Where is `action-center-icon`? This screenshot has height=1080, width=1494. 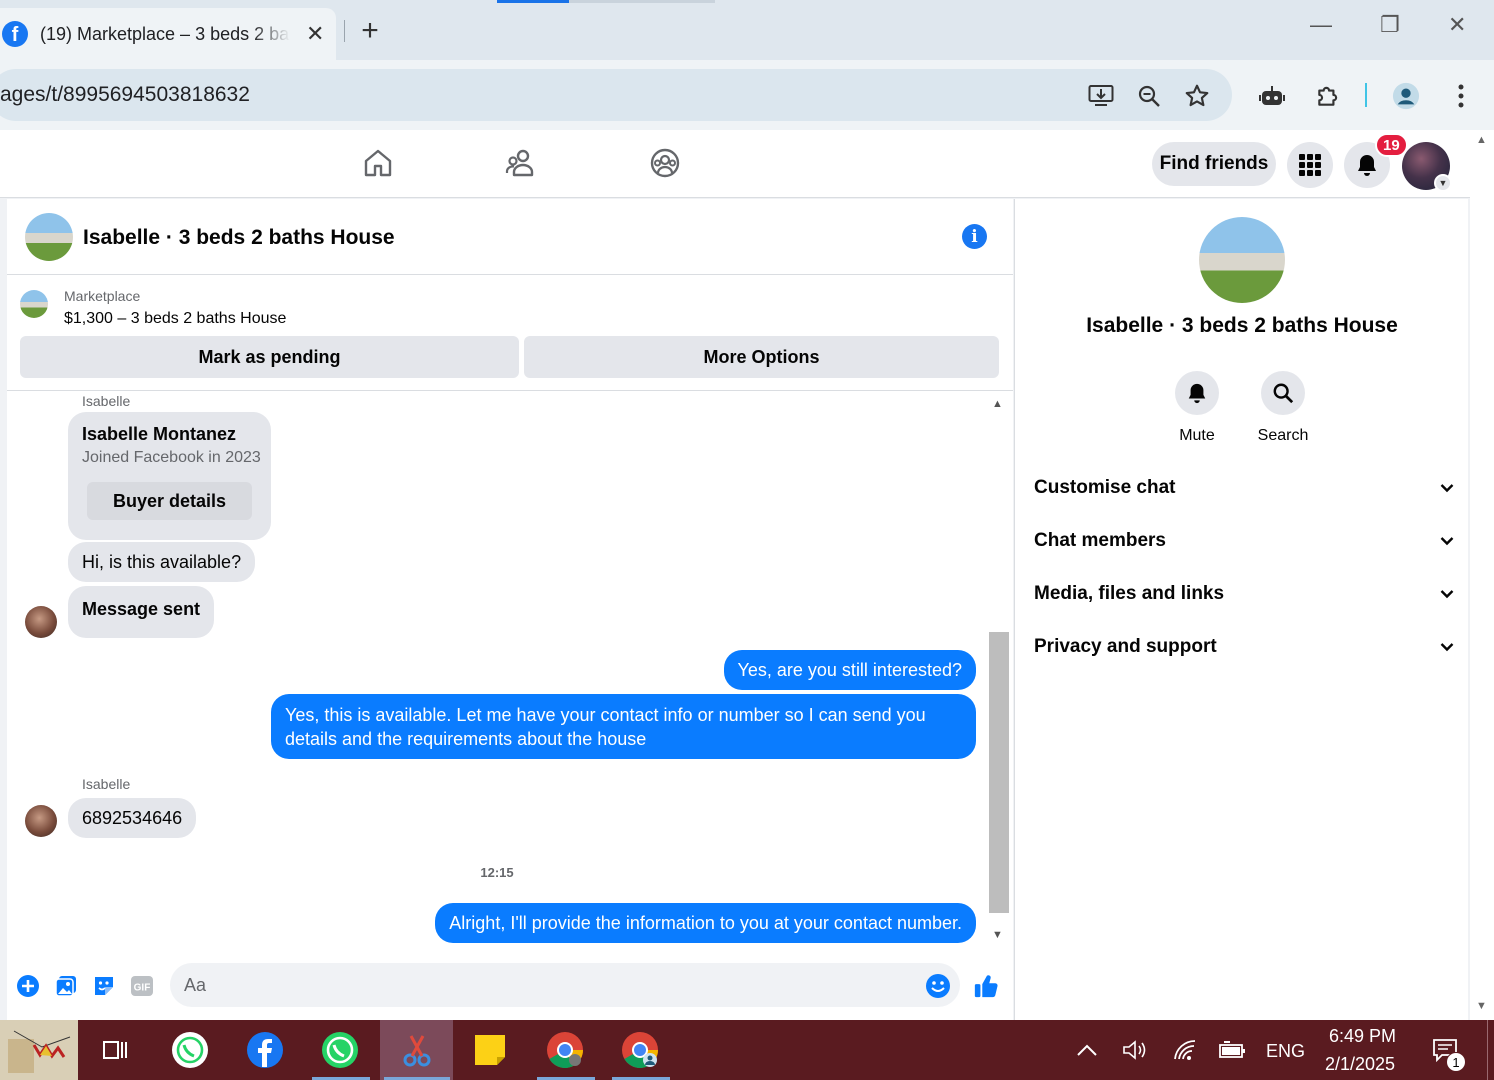 action-center-icon is located at coordinates (1445, 1050).